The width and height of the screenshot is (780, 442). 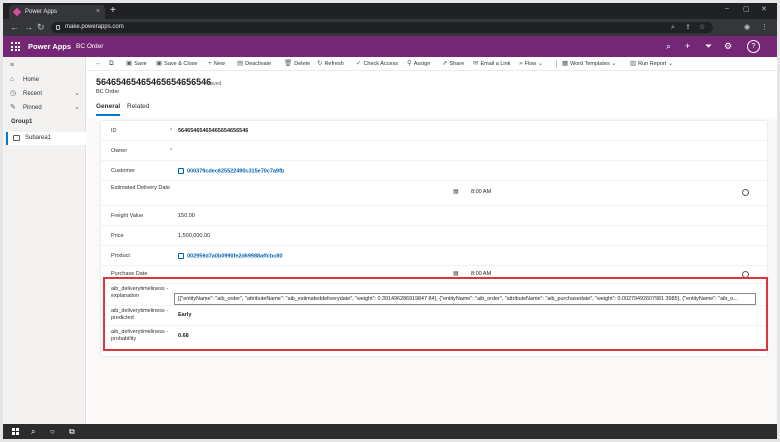 What do you see at coordinates (15, 46) in the screenshot?
I see `app-launcher-icon` at bounding box center [15, 46].